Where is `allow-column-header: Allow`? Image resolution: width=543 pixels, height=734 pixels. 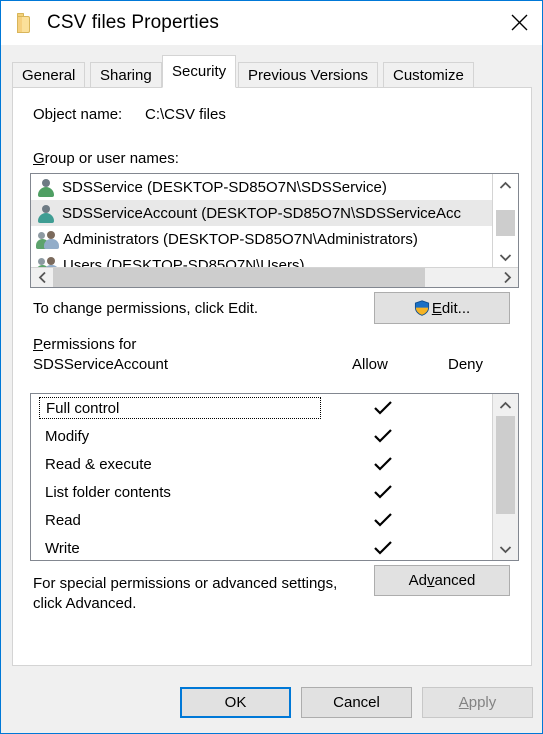 allow-column-header: Allow is located at coordinates (370, 364).